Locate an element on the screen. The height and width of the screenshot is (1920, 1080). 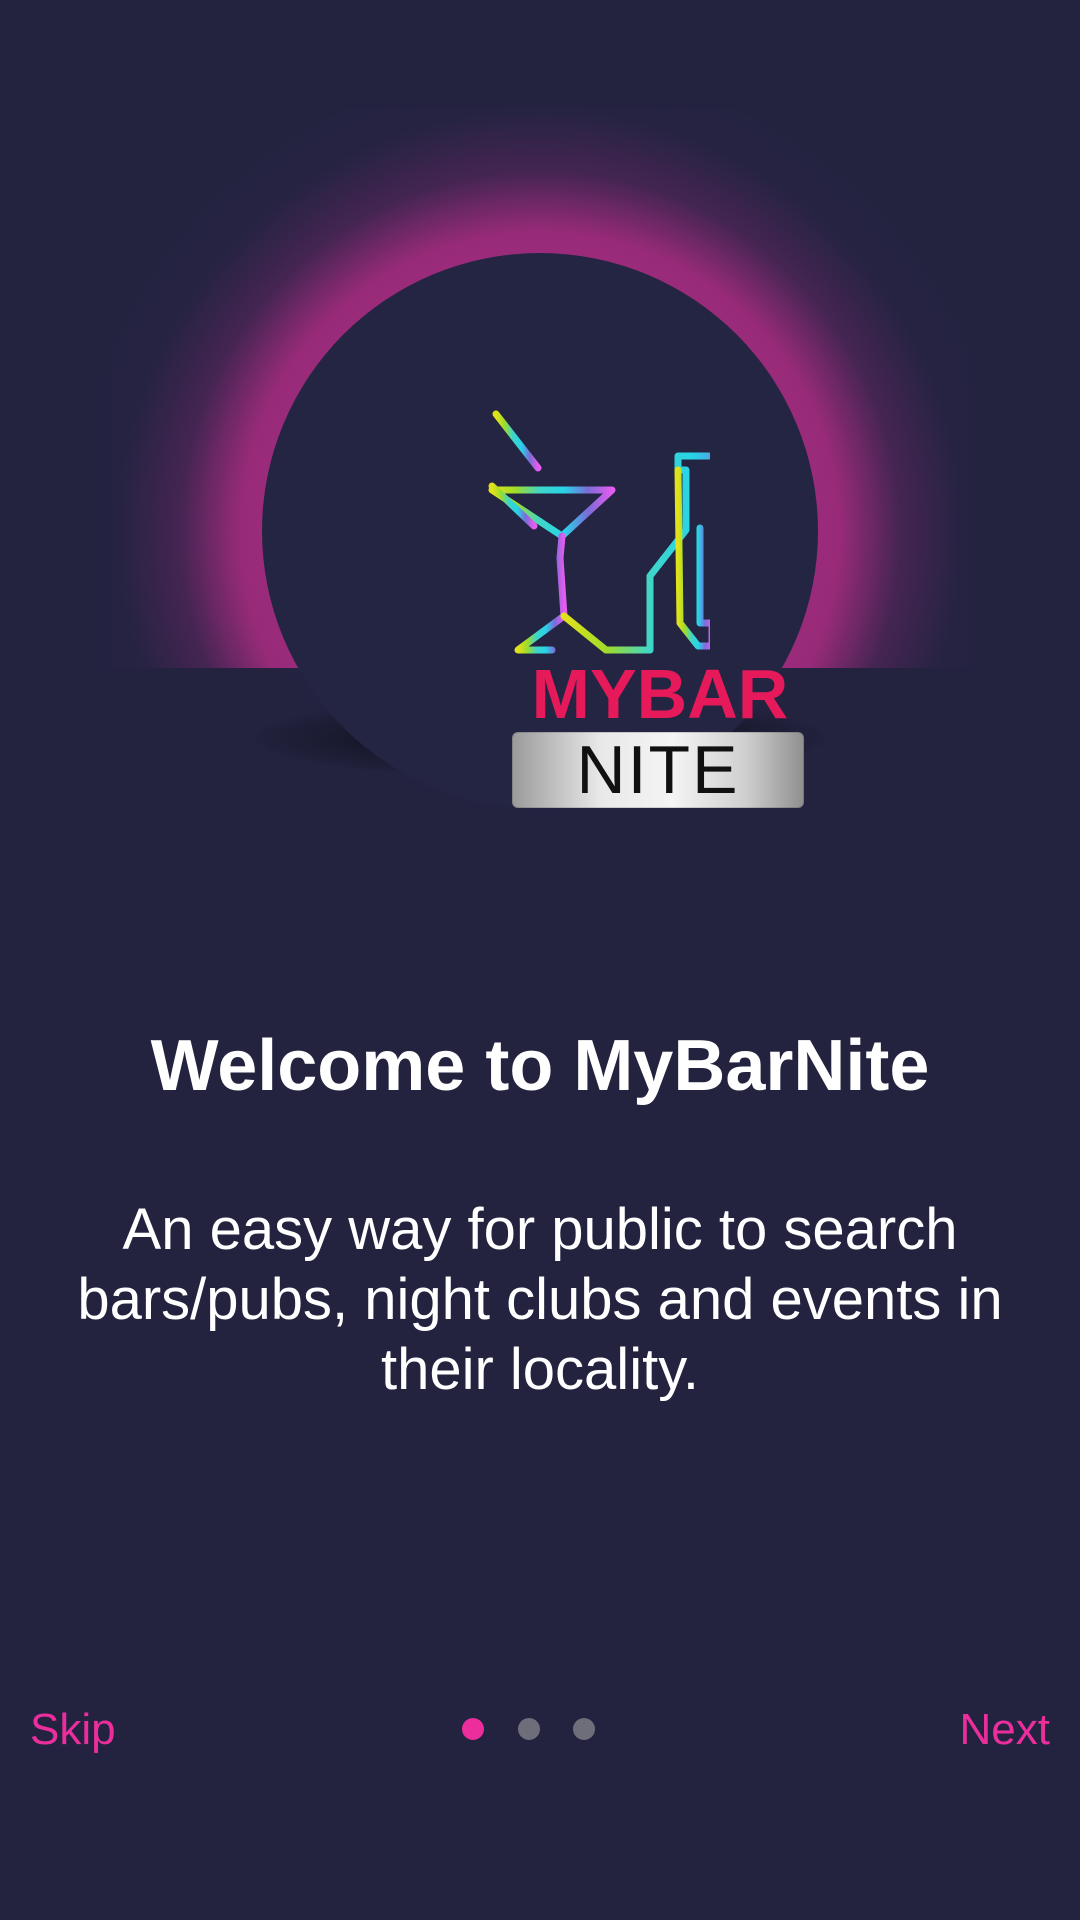
logo-wordmark-bottom: NITE is located at coordinates (658, 770).